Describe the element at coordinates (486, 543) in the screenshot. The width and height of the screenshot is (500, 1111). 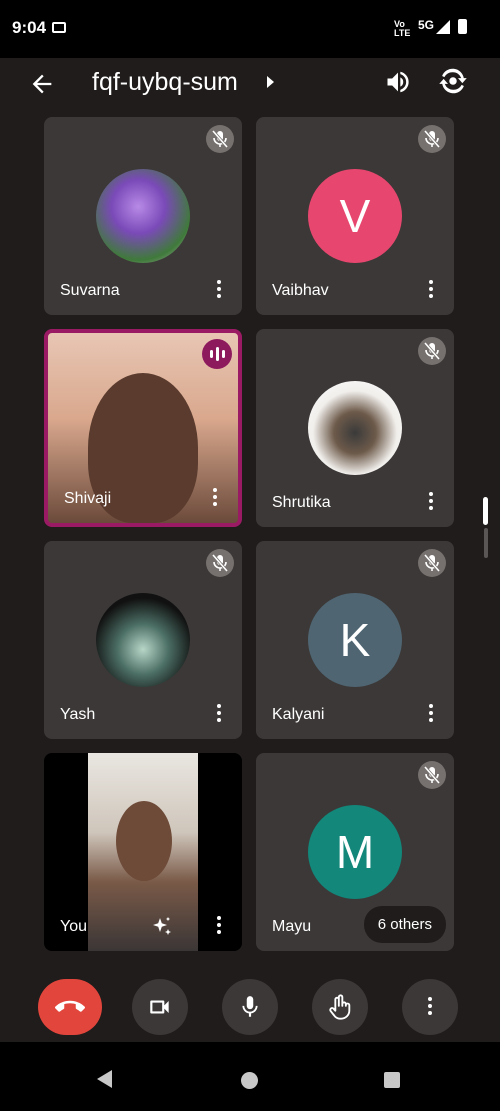
I see `scrollbar-track` at that location.